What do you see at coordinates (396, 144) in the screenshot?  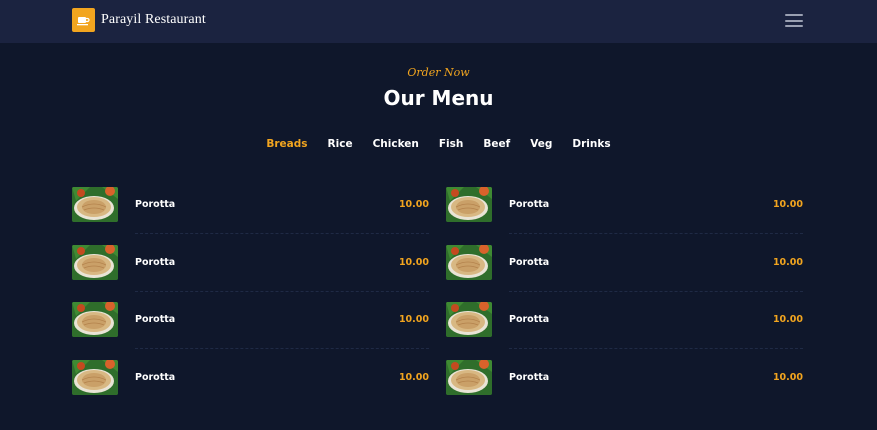 I see `tab-chicken: Chicken` at bounding box center [396, 144].